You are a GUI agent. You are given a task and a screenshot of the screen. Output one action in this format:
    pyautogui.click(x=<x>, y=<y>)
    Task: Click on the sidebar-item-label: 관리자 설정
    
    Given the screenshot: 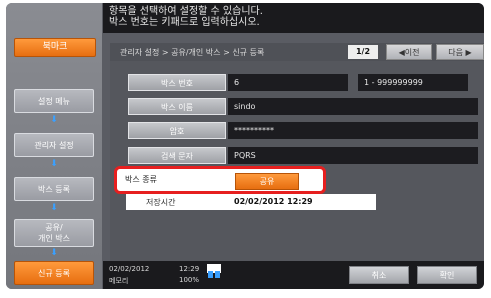 What is the action you would take?
    pyautogui.click(x=54, y=145)
    